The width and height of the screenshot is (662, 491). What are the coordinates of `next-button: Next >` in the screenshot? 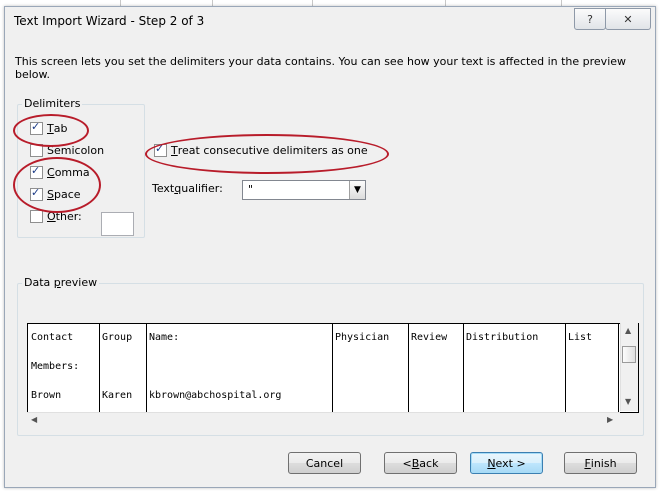 It's located at (506, 463).